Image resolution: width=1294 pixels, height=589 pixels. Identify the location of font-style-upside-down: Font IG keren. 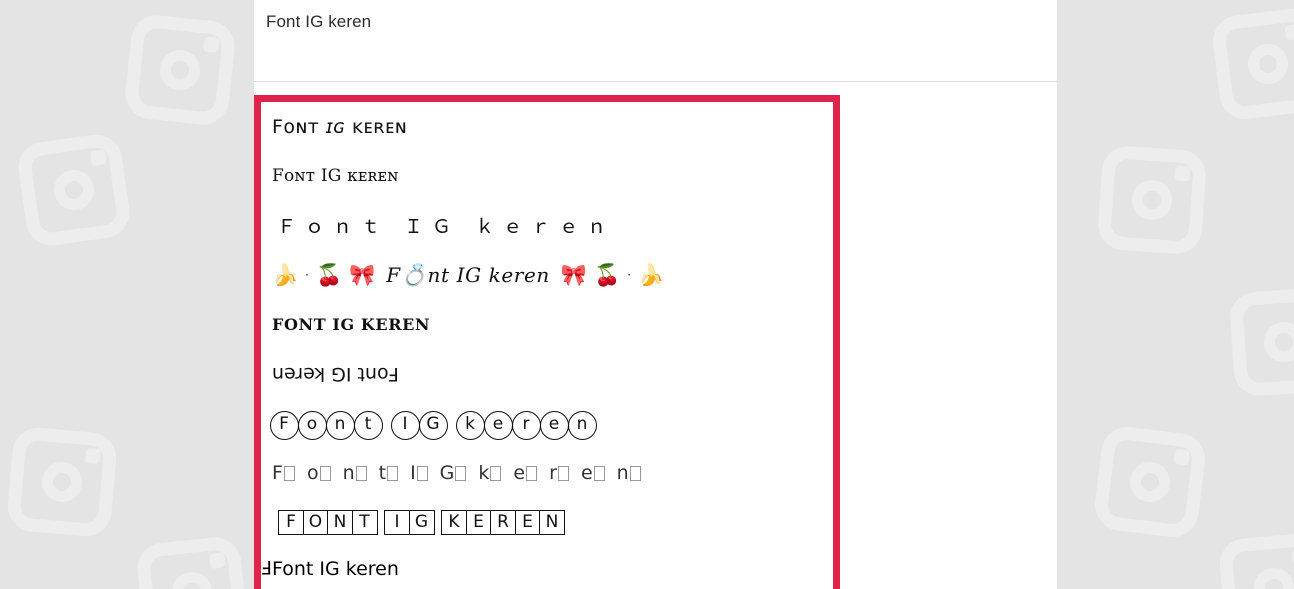
(335, 374).